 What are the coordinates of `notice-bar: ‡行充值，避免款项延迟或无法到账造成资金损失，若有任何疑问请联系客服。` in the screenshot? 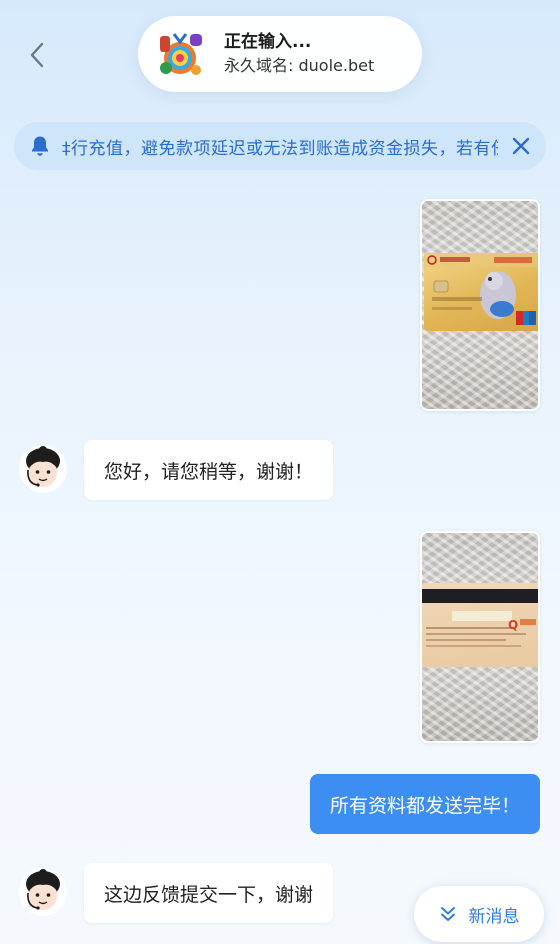 It's located at (280, 146).